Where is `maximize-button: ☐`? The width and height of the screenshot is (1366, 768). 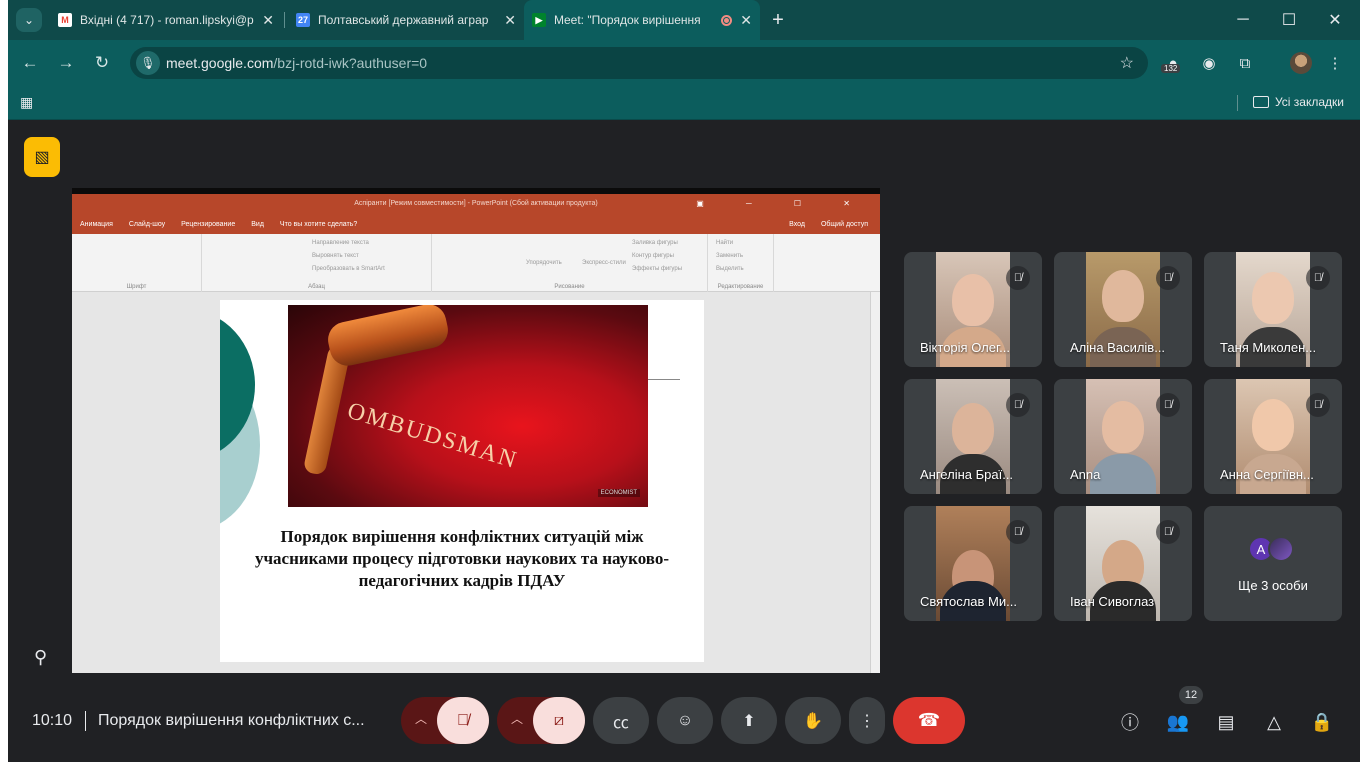
maximize-button: ☐ is located at coordinates (1289, 20).